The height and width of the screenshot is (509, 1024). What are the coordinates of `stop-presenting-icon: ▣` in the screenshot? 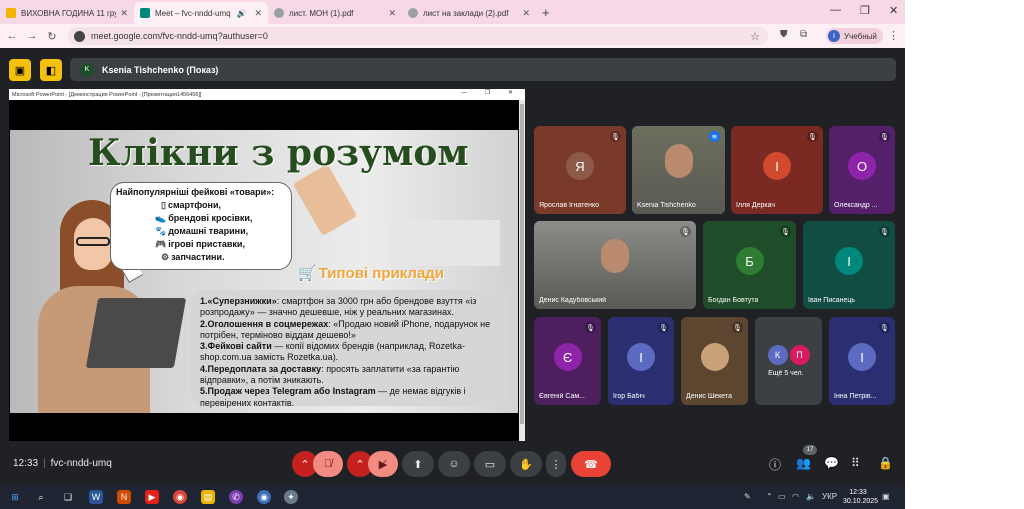 It's located at (20, 70).